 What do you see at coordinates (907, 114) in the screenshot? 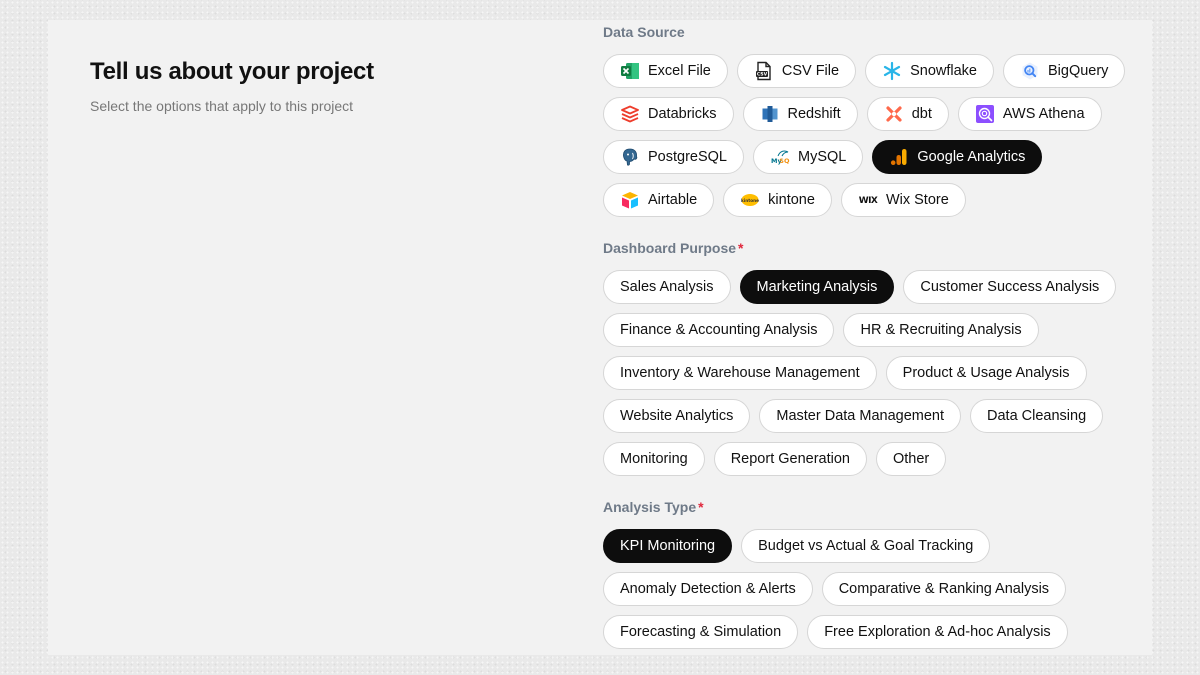
I see `chip-dbt: dbt` at bounding box center [907, 114].